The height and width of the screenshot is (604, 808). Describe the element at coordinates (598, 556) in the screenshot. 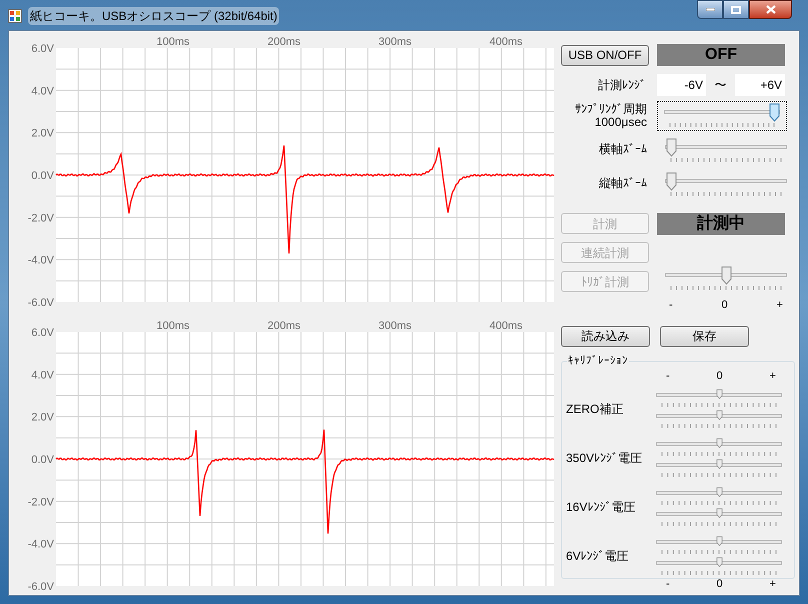

I see `calibration-label: 6Vﾚﾝｼﾞ電圧` at that location.